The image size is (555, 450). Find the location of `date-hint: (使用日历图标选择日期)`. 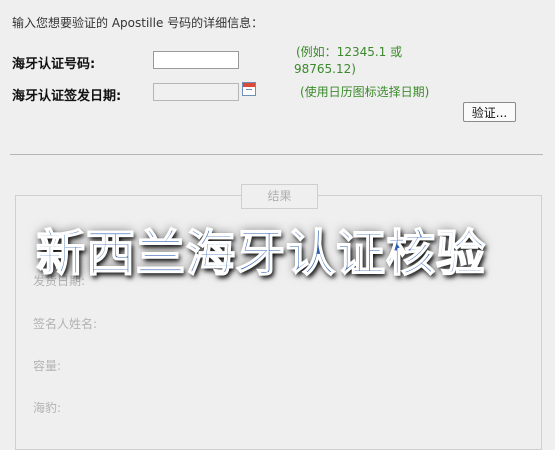

date-hint: (使用日历图标选择日期) is located at coordinates (365, 92).